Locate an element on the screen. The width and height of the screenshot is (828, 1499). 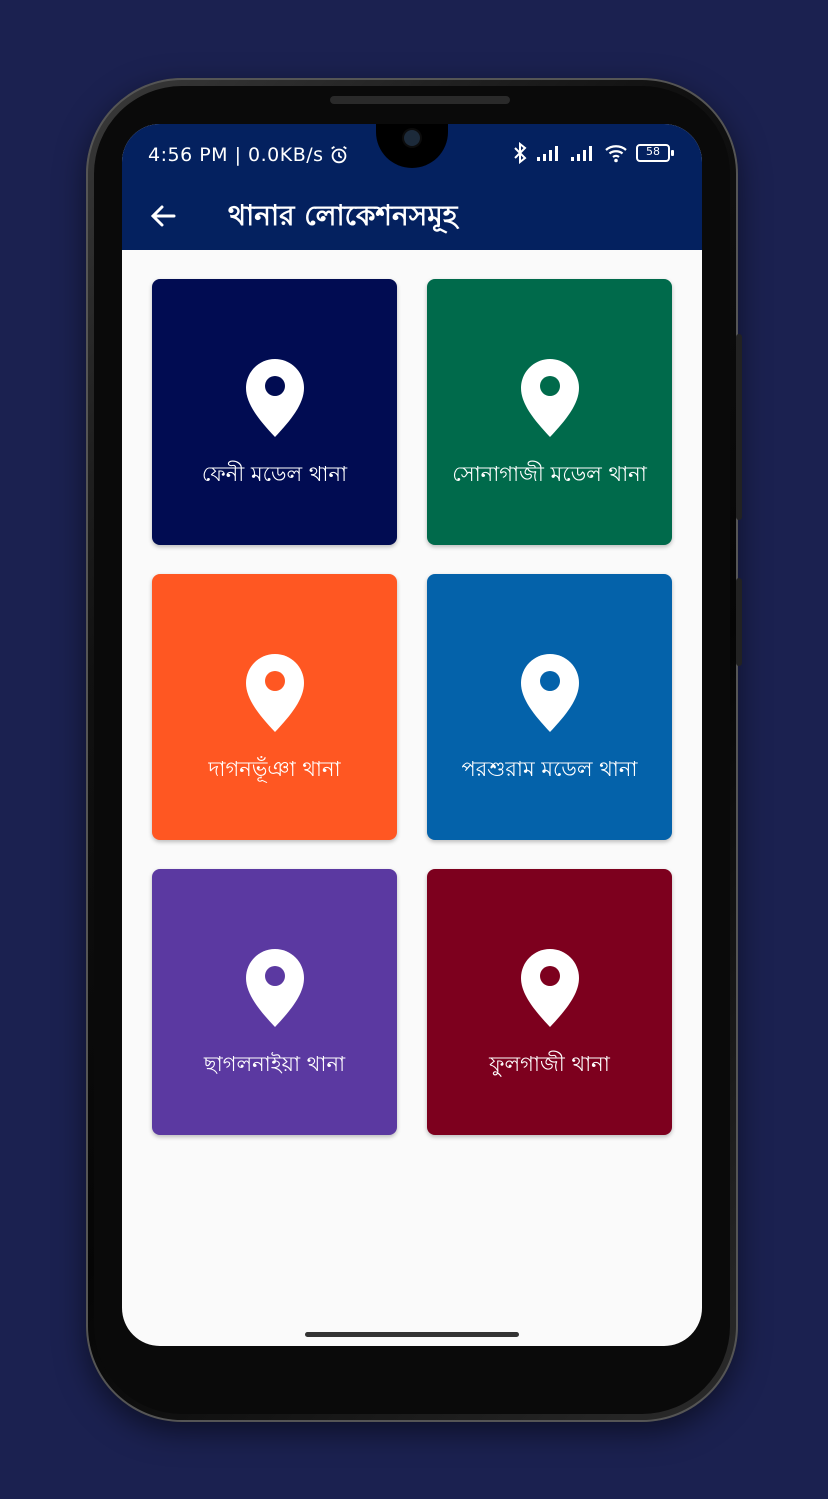
alarm-icon is located at coordinates (338, 154).